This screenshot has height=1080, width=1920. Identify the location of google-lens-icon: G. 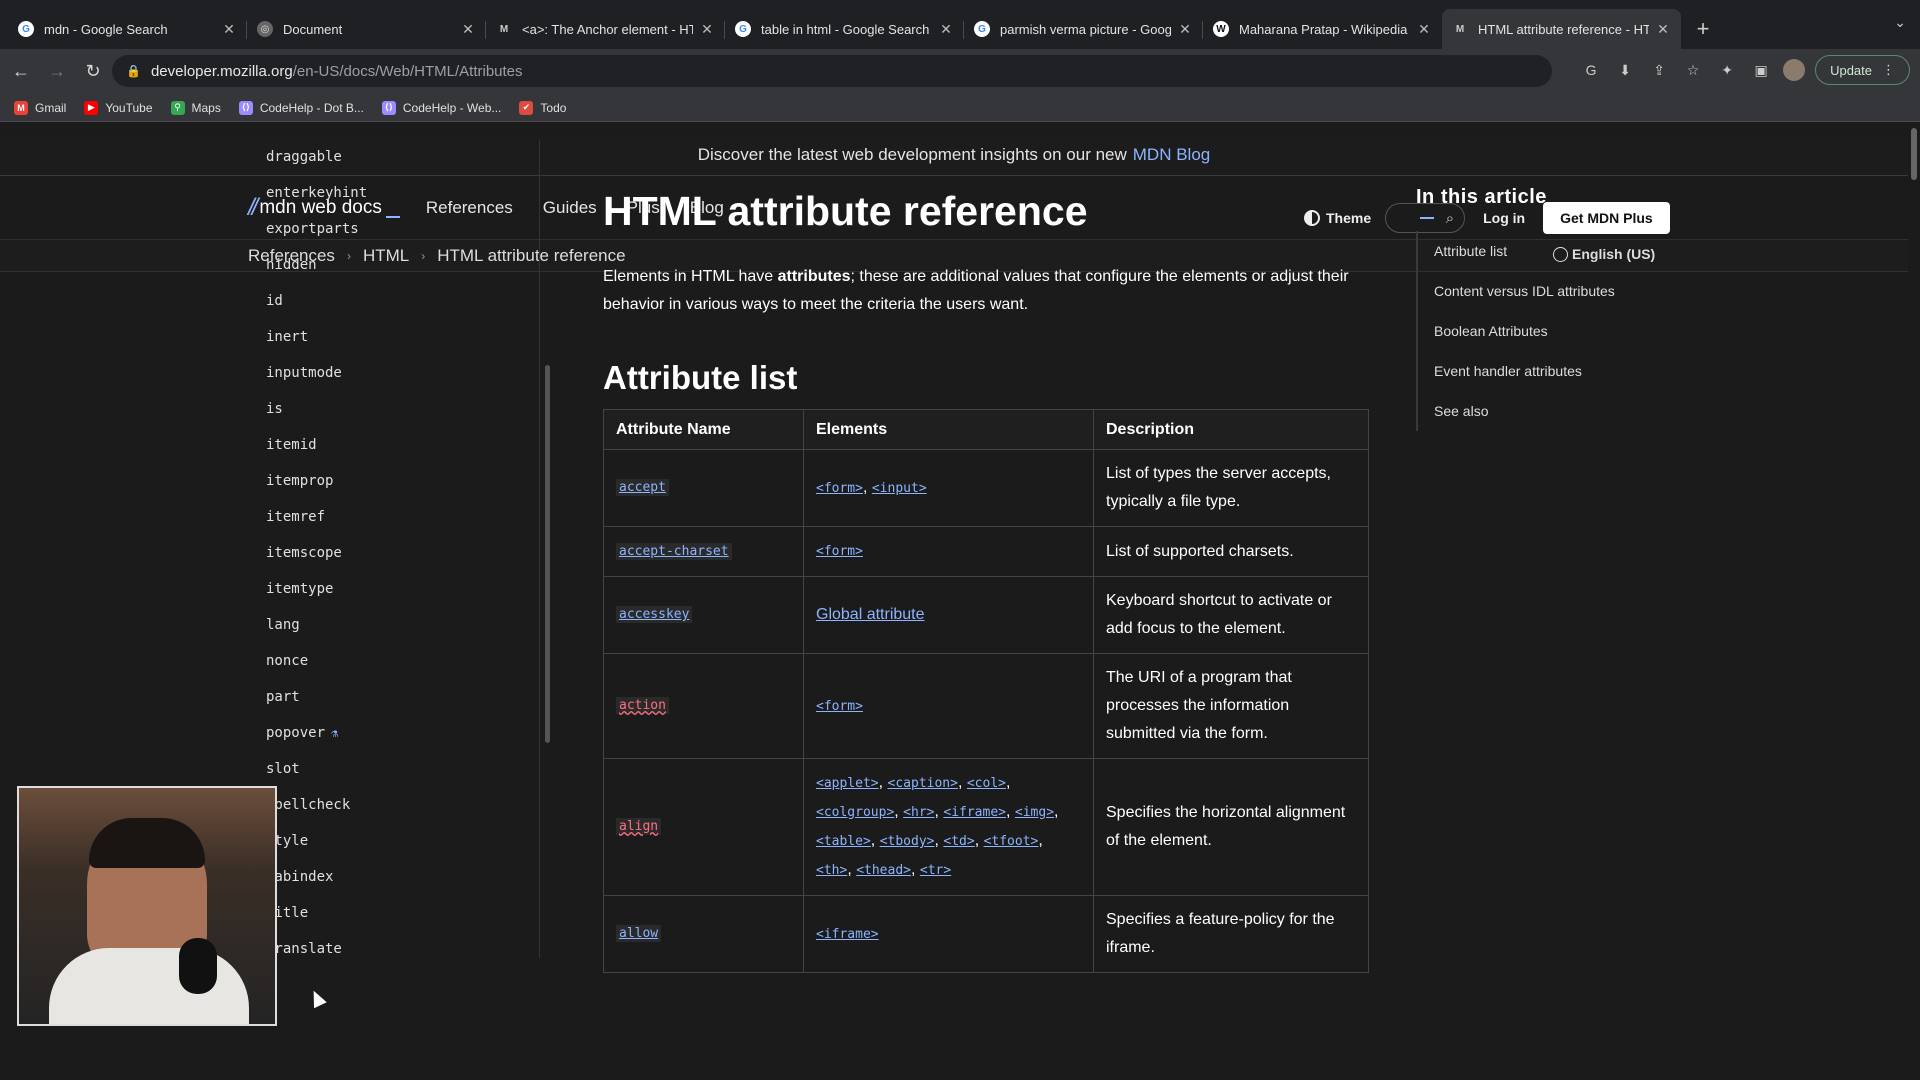
(1591, 70).